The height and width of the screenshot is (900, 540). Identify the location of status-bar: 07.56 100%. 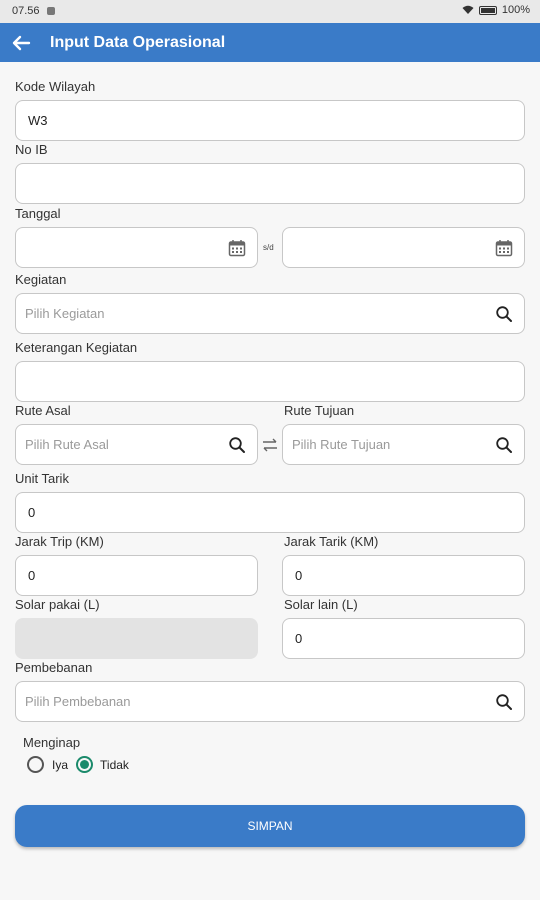
(270, 11).